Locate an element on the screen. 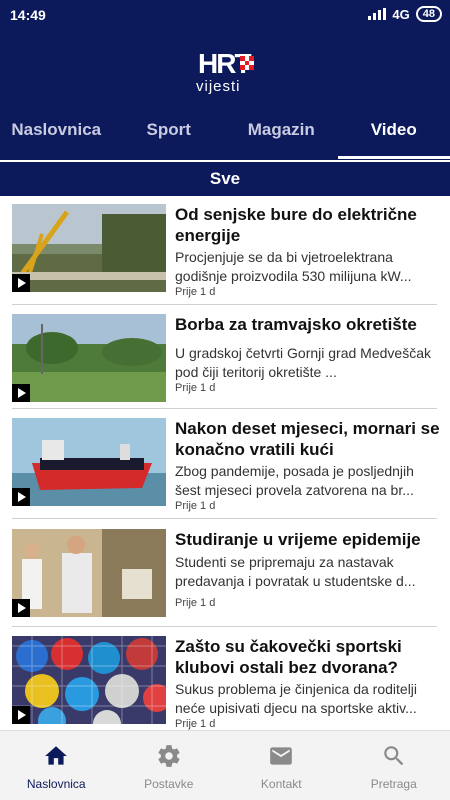 This screenshot has width=450, height=800. nav-label: Pretraga is located at coordinates (393, 784).